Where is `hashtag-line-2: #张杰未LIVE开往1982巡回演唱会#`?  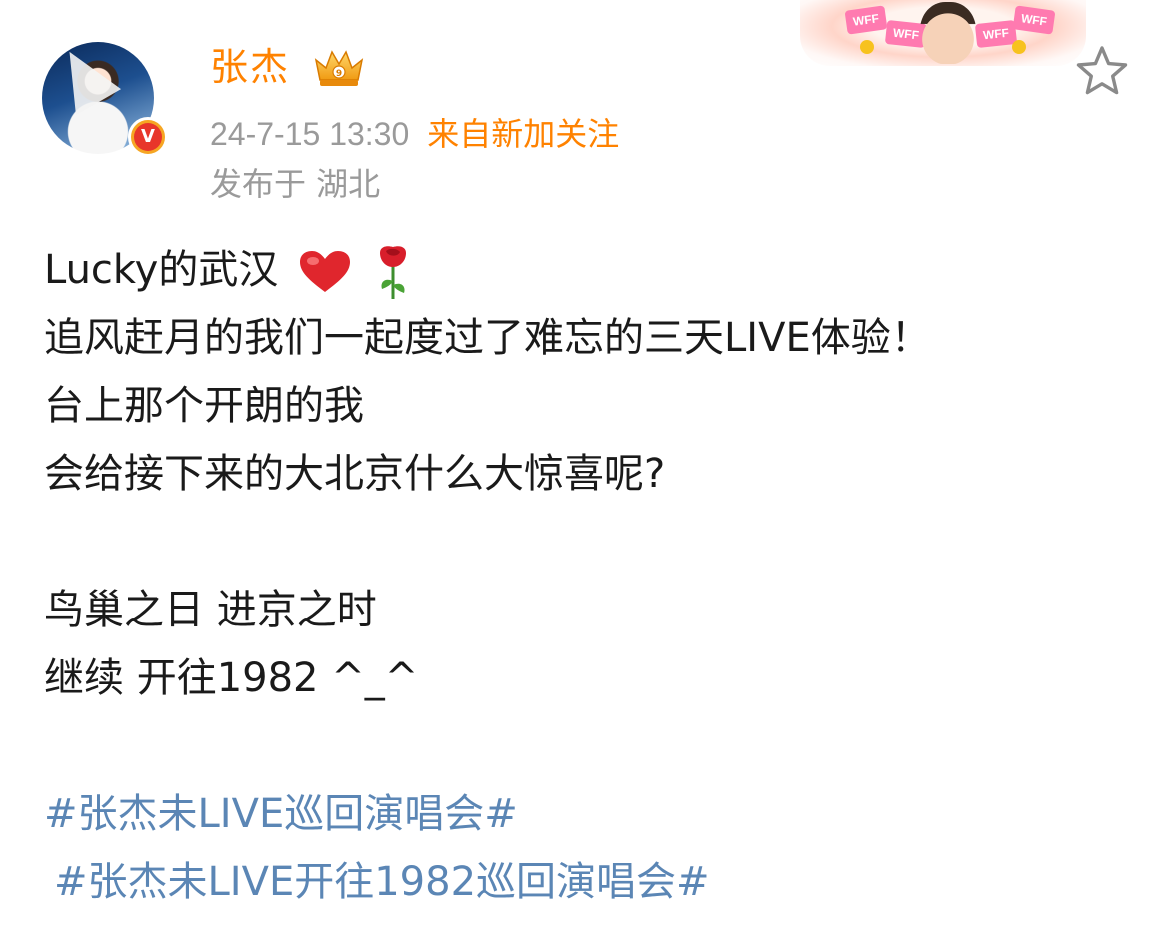
hashtag-line-2: #张杰未LIVE开往1982巡回演唱会# is located at coordinates (594, 882).